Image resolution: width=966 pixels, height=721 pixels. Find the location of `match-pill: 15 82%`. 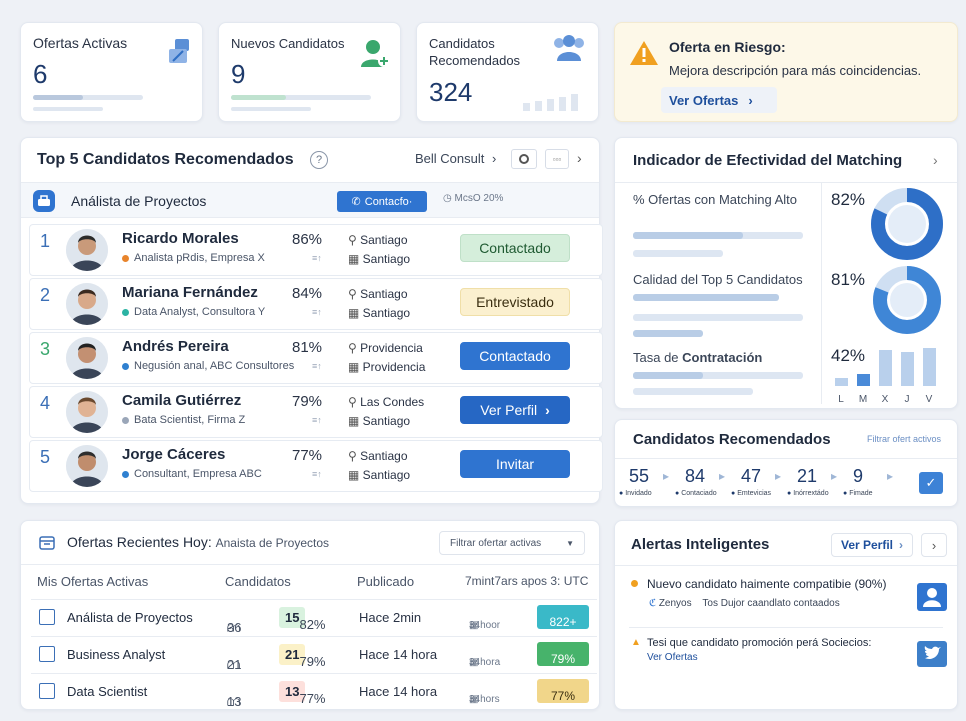

match-pill: 15 82% is located at coordinates (302, 619).